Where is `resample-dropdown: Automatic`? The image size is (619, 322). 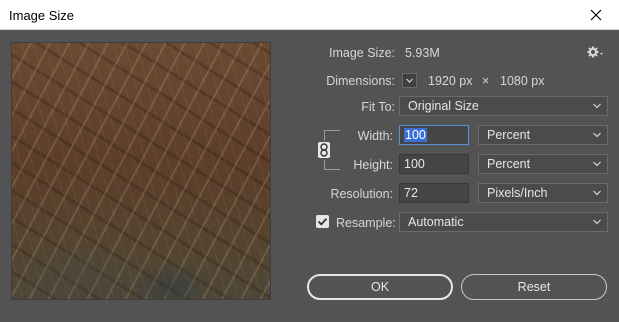 resample-dropdown: Automatic is located at coordinates (503, 222).